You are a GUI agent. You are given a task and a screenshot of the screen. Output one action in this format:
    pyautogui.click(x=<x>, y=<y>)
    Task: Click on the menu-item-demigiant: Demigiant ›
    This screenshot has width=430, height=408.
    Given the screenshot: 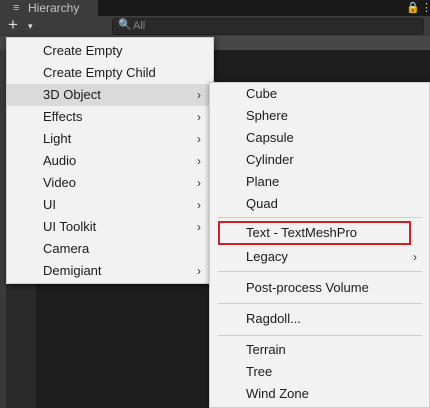 What is the action you would take?
    pyautogui.click(x=110, y=271)
    